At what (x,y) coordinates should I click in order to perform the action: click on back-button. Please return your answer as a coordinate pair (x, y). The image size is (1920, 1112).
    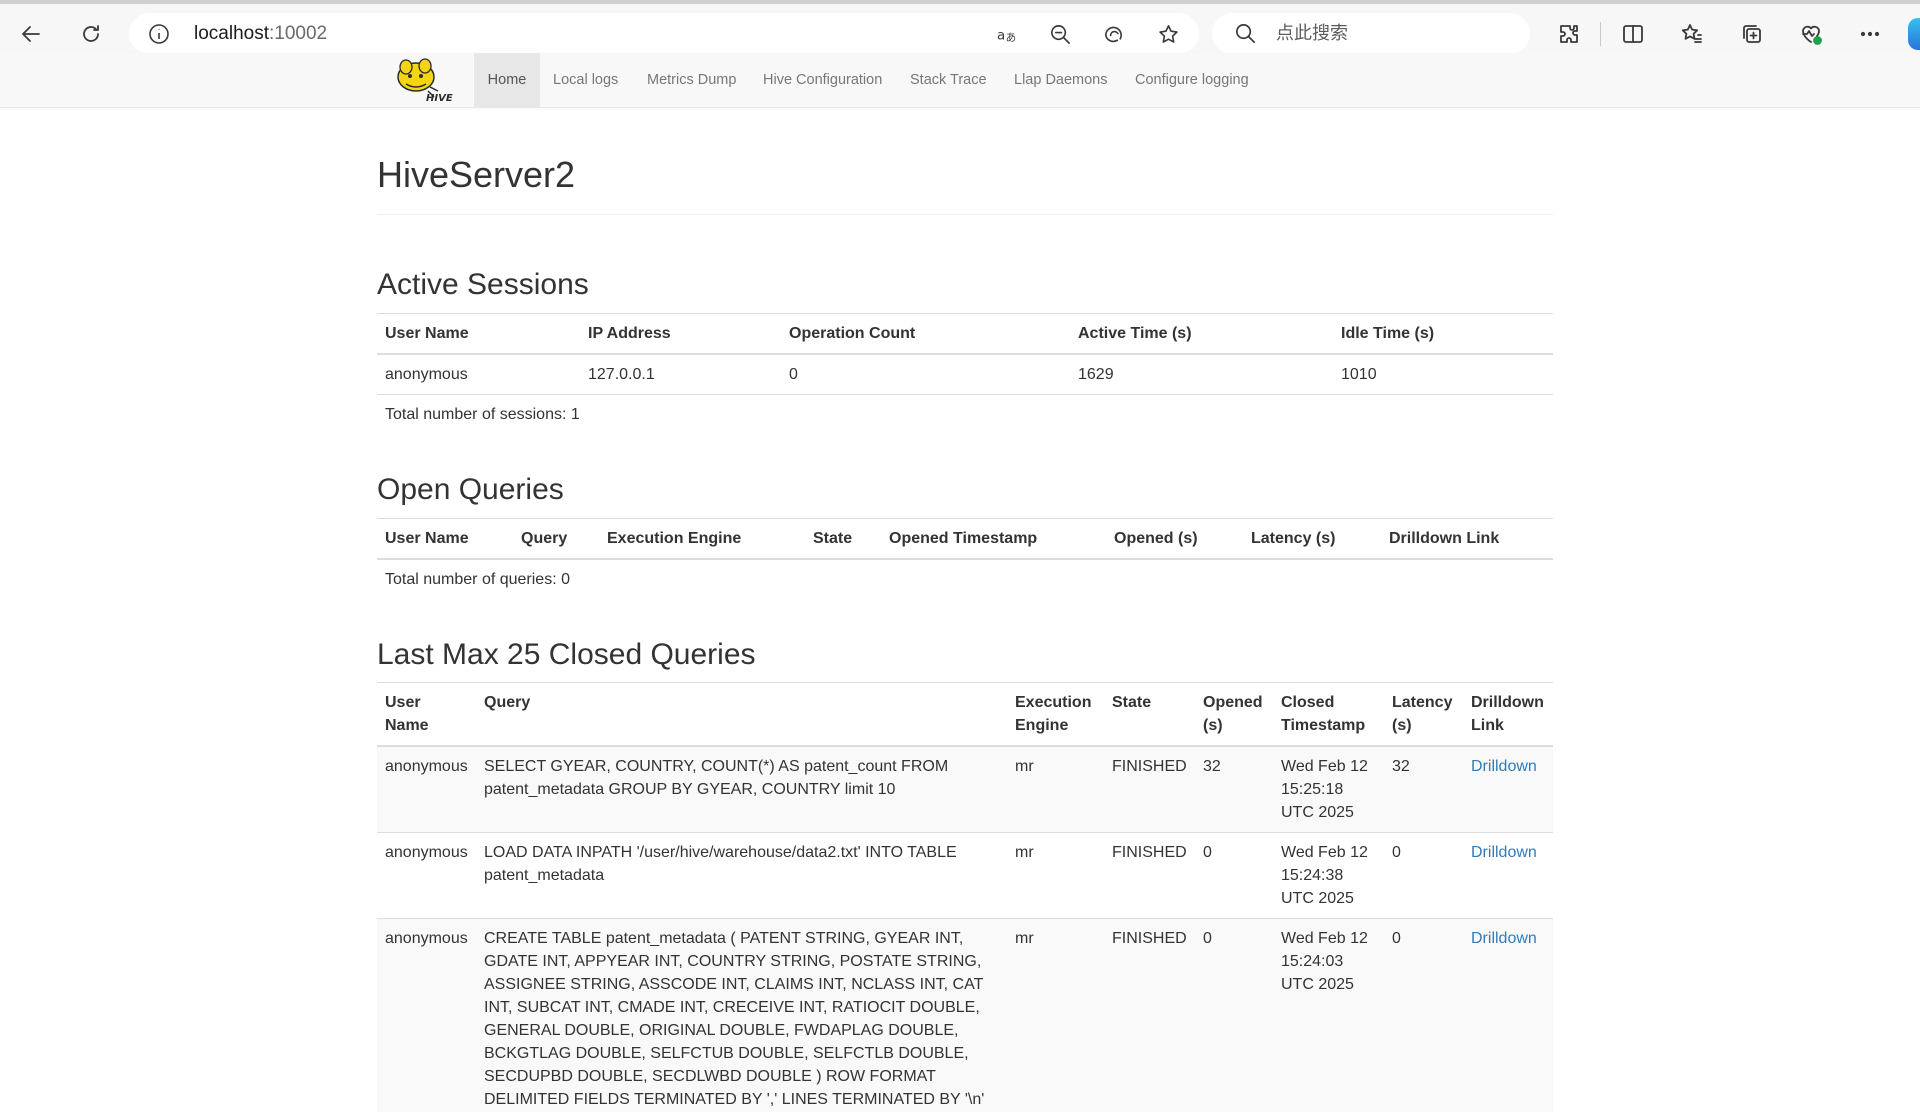
    Looking at the image, I should click on (31, 34).